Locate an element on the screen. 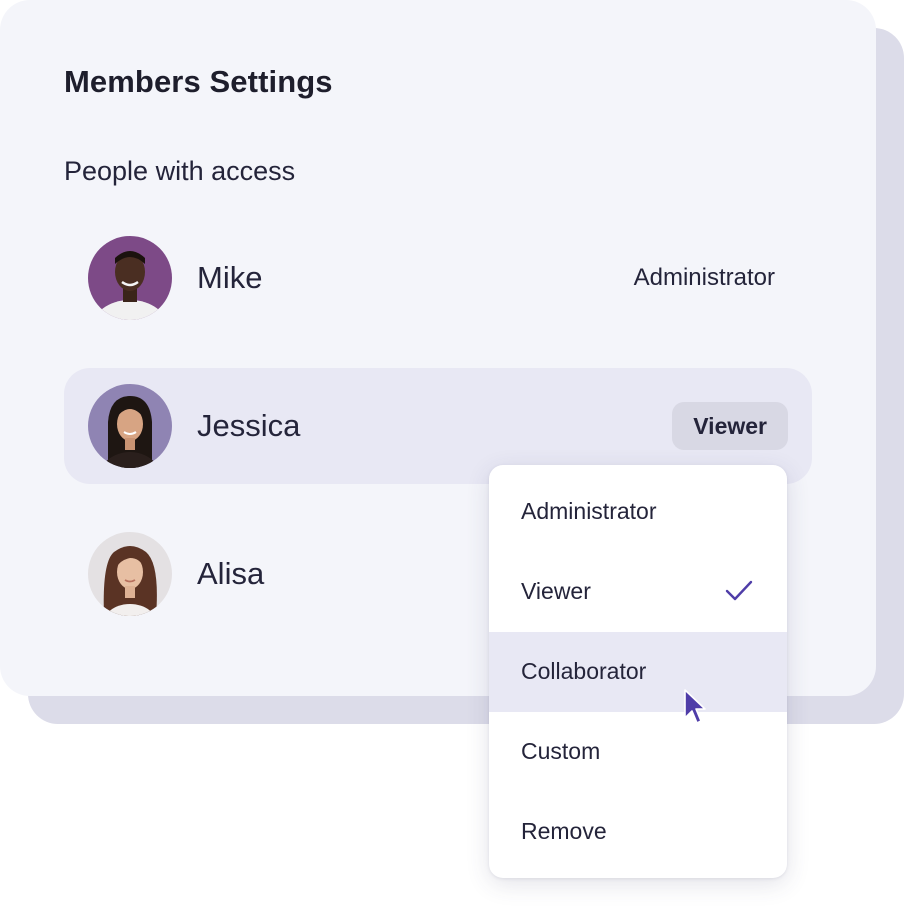 This screenshot has height=908, width=904. menu-item-administrator: Administrator is located at coordinates (638, 512).